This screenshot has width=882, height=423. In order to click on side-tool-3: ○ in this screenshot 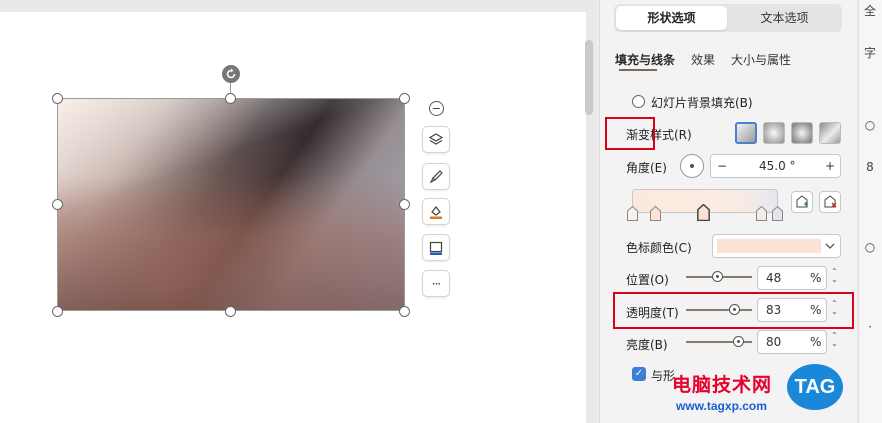, I will do `click(870, 125)`.